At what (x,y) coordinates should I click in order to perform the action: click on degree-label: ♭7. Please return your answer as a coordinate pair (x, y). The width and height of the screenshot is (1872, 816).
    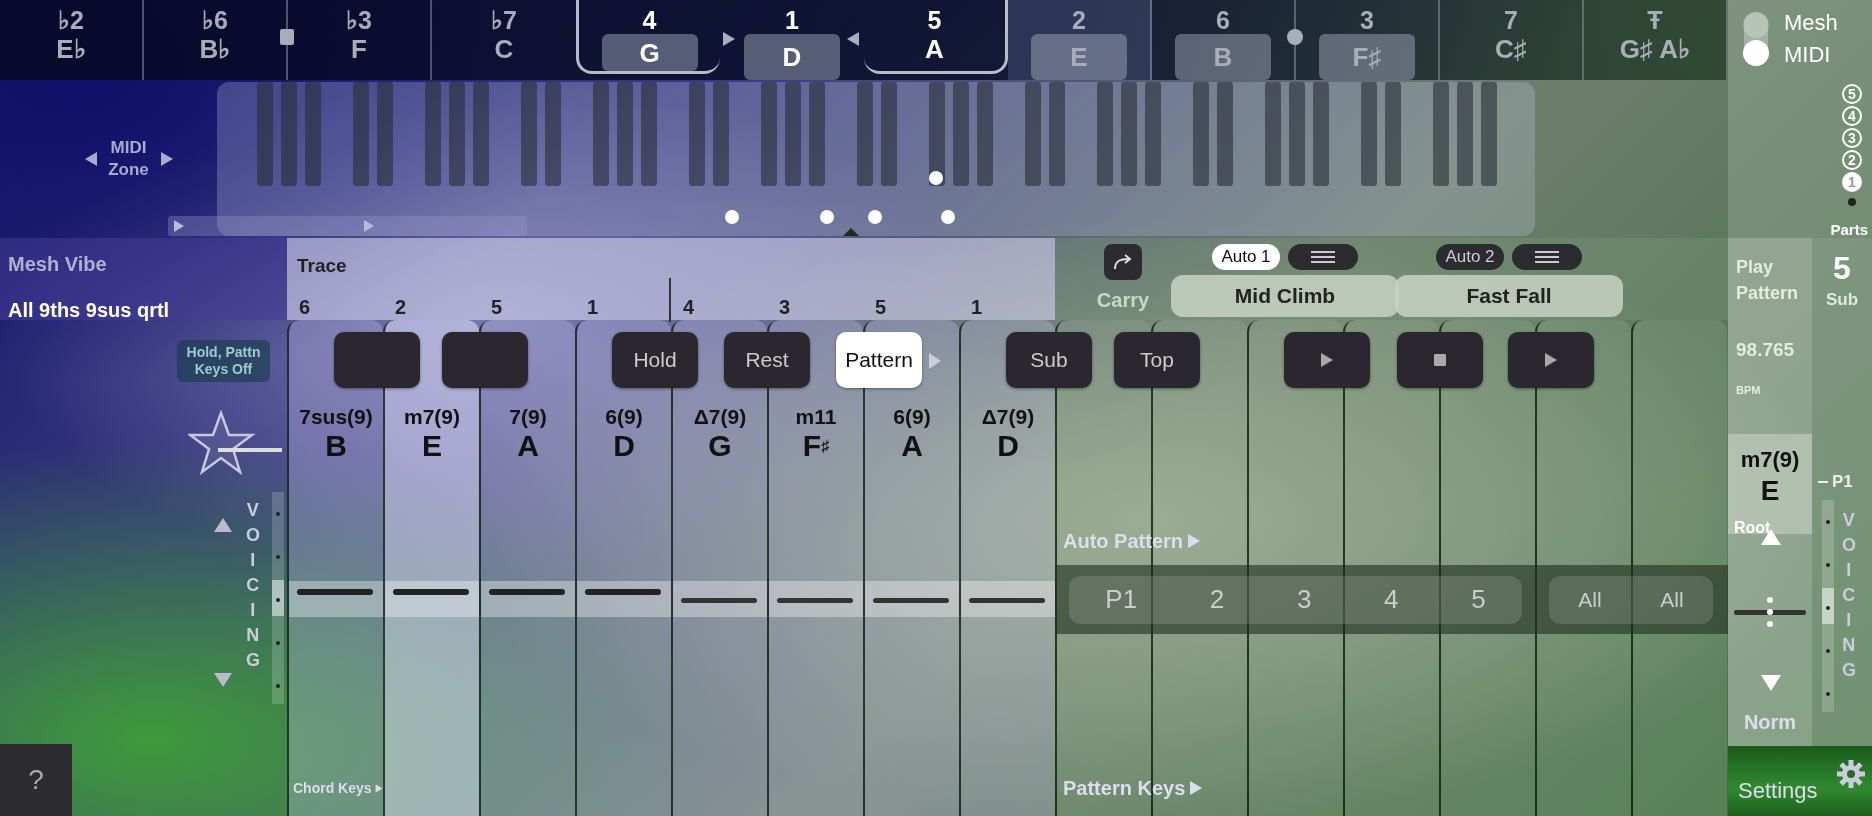
    Looking at the image, I should click on (504, 20).